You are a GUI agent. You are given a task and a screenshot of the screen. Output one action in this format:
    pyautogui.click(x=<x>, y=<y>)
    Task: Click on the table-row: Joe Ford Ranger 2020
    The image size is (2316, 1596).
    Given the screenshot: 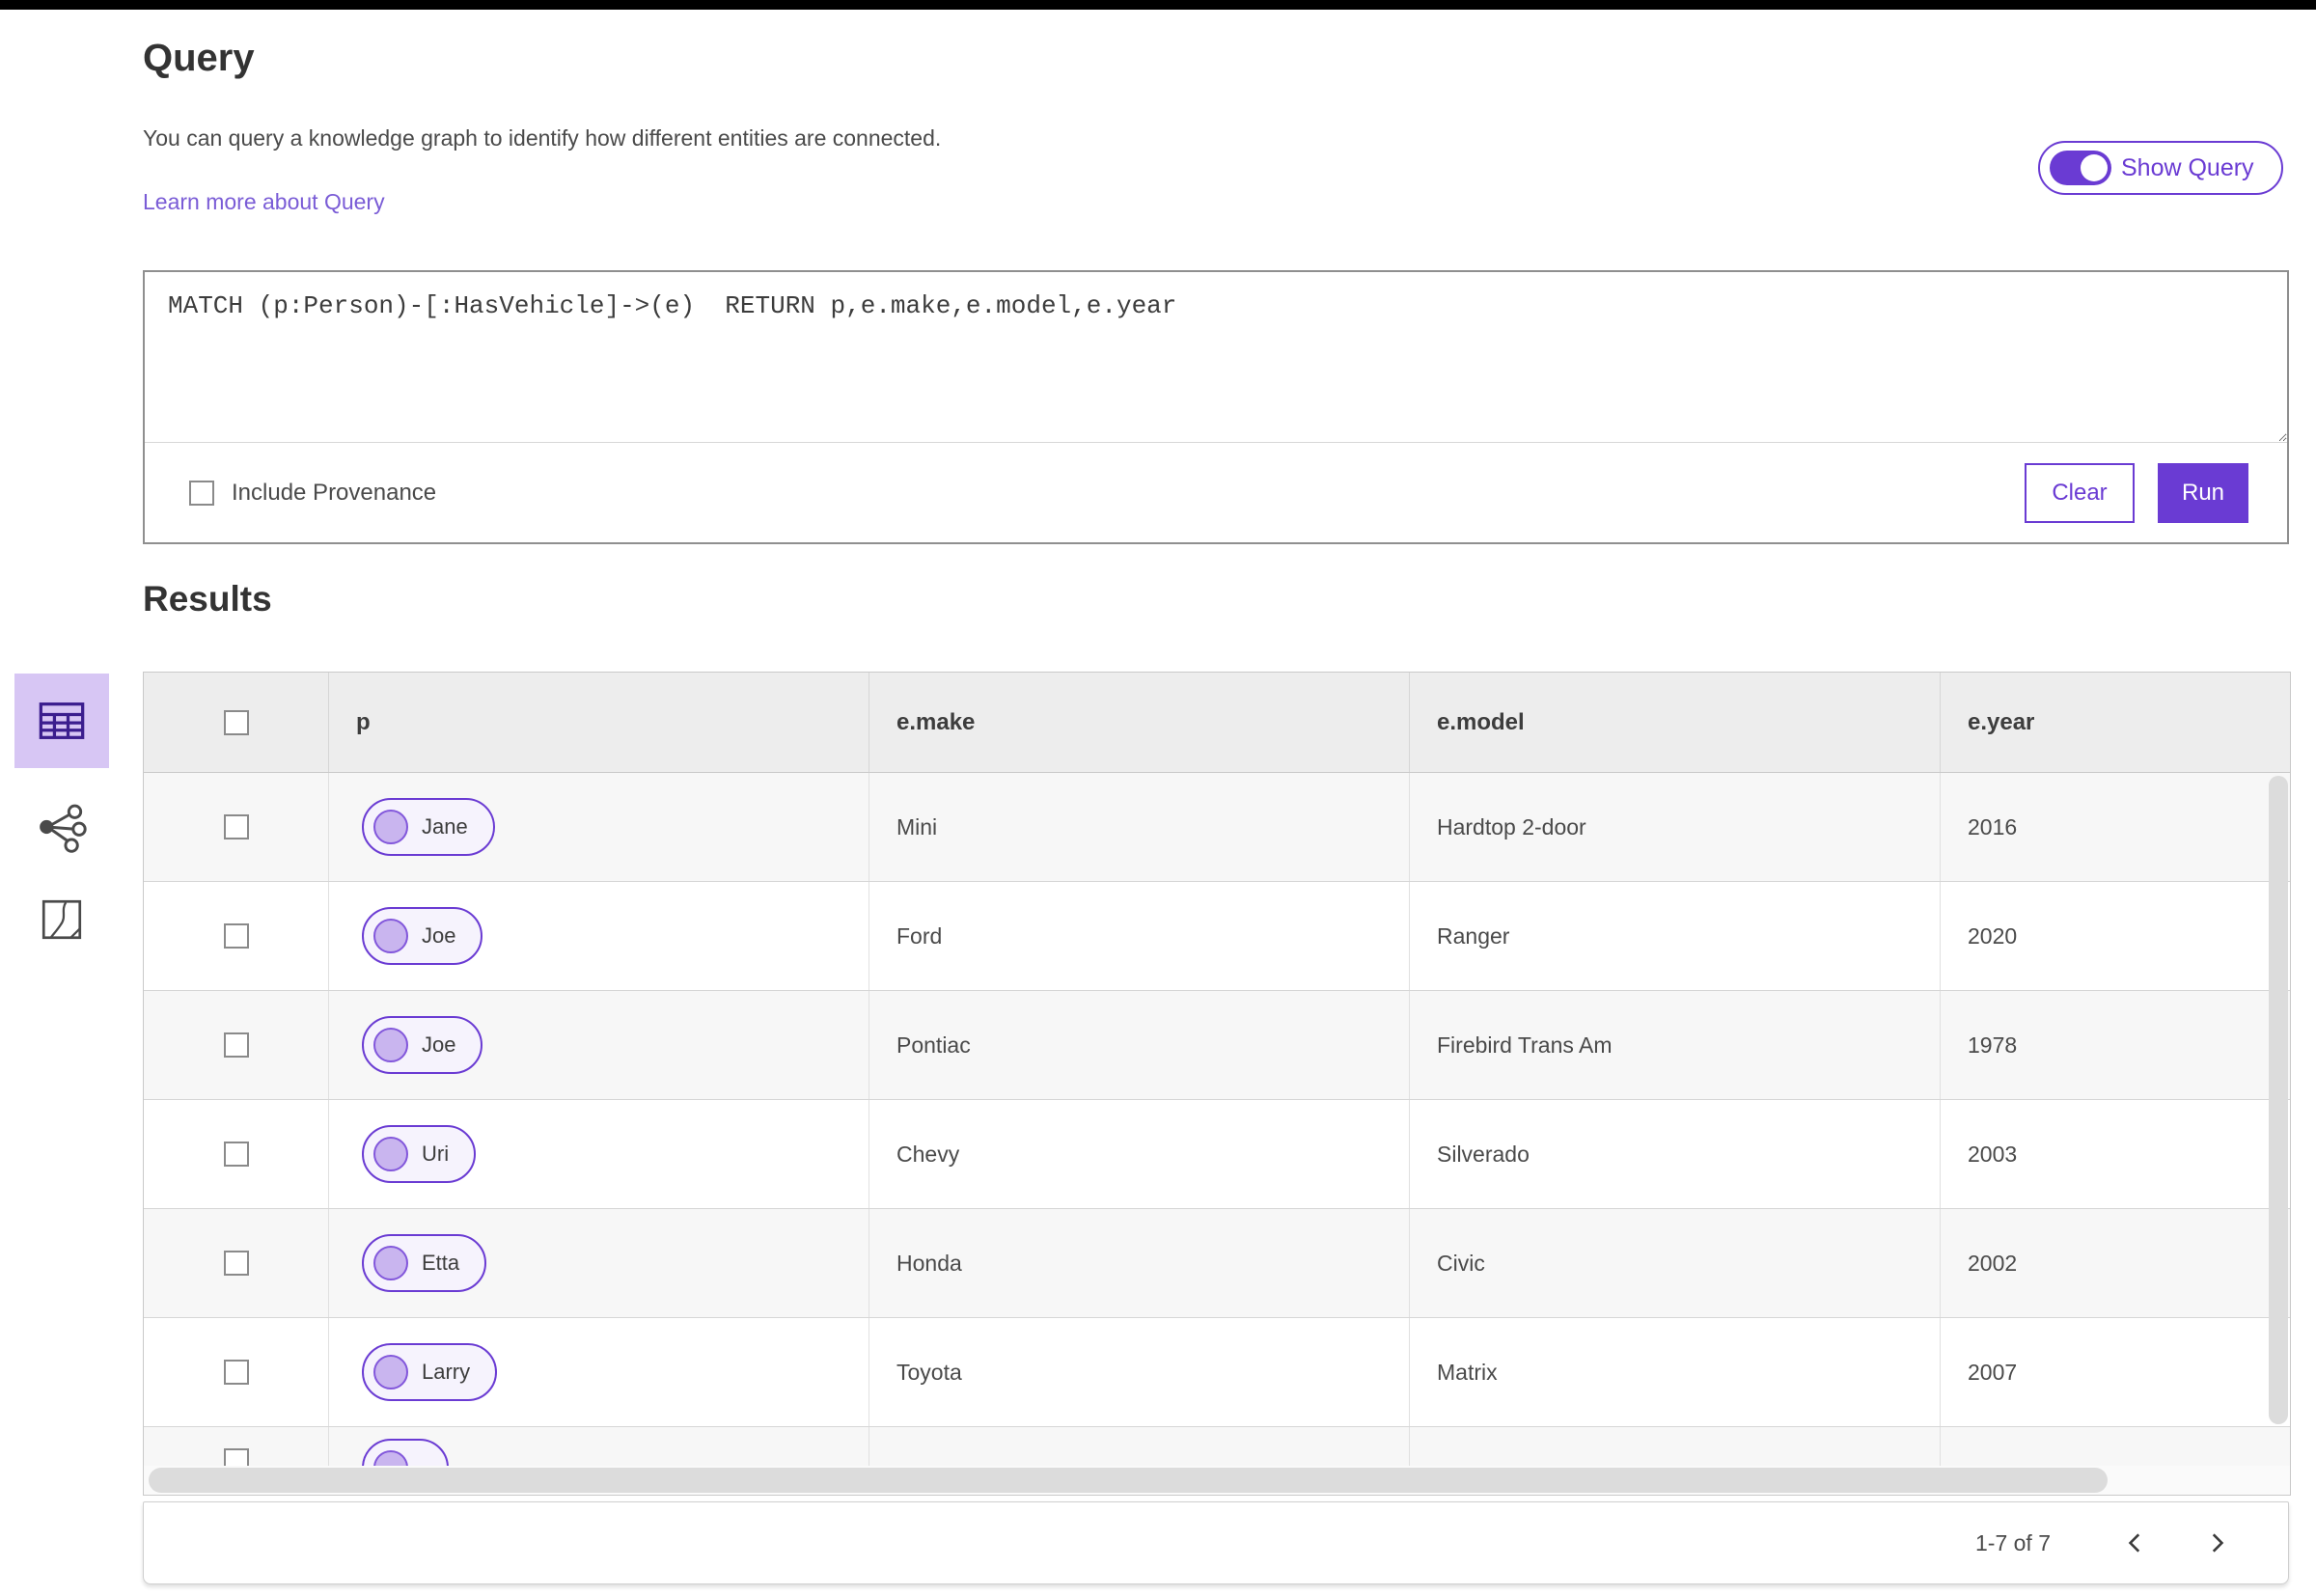 What is the action you would take?
    pyautogui.click(x=1217, y=937)
    